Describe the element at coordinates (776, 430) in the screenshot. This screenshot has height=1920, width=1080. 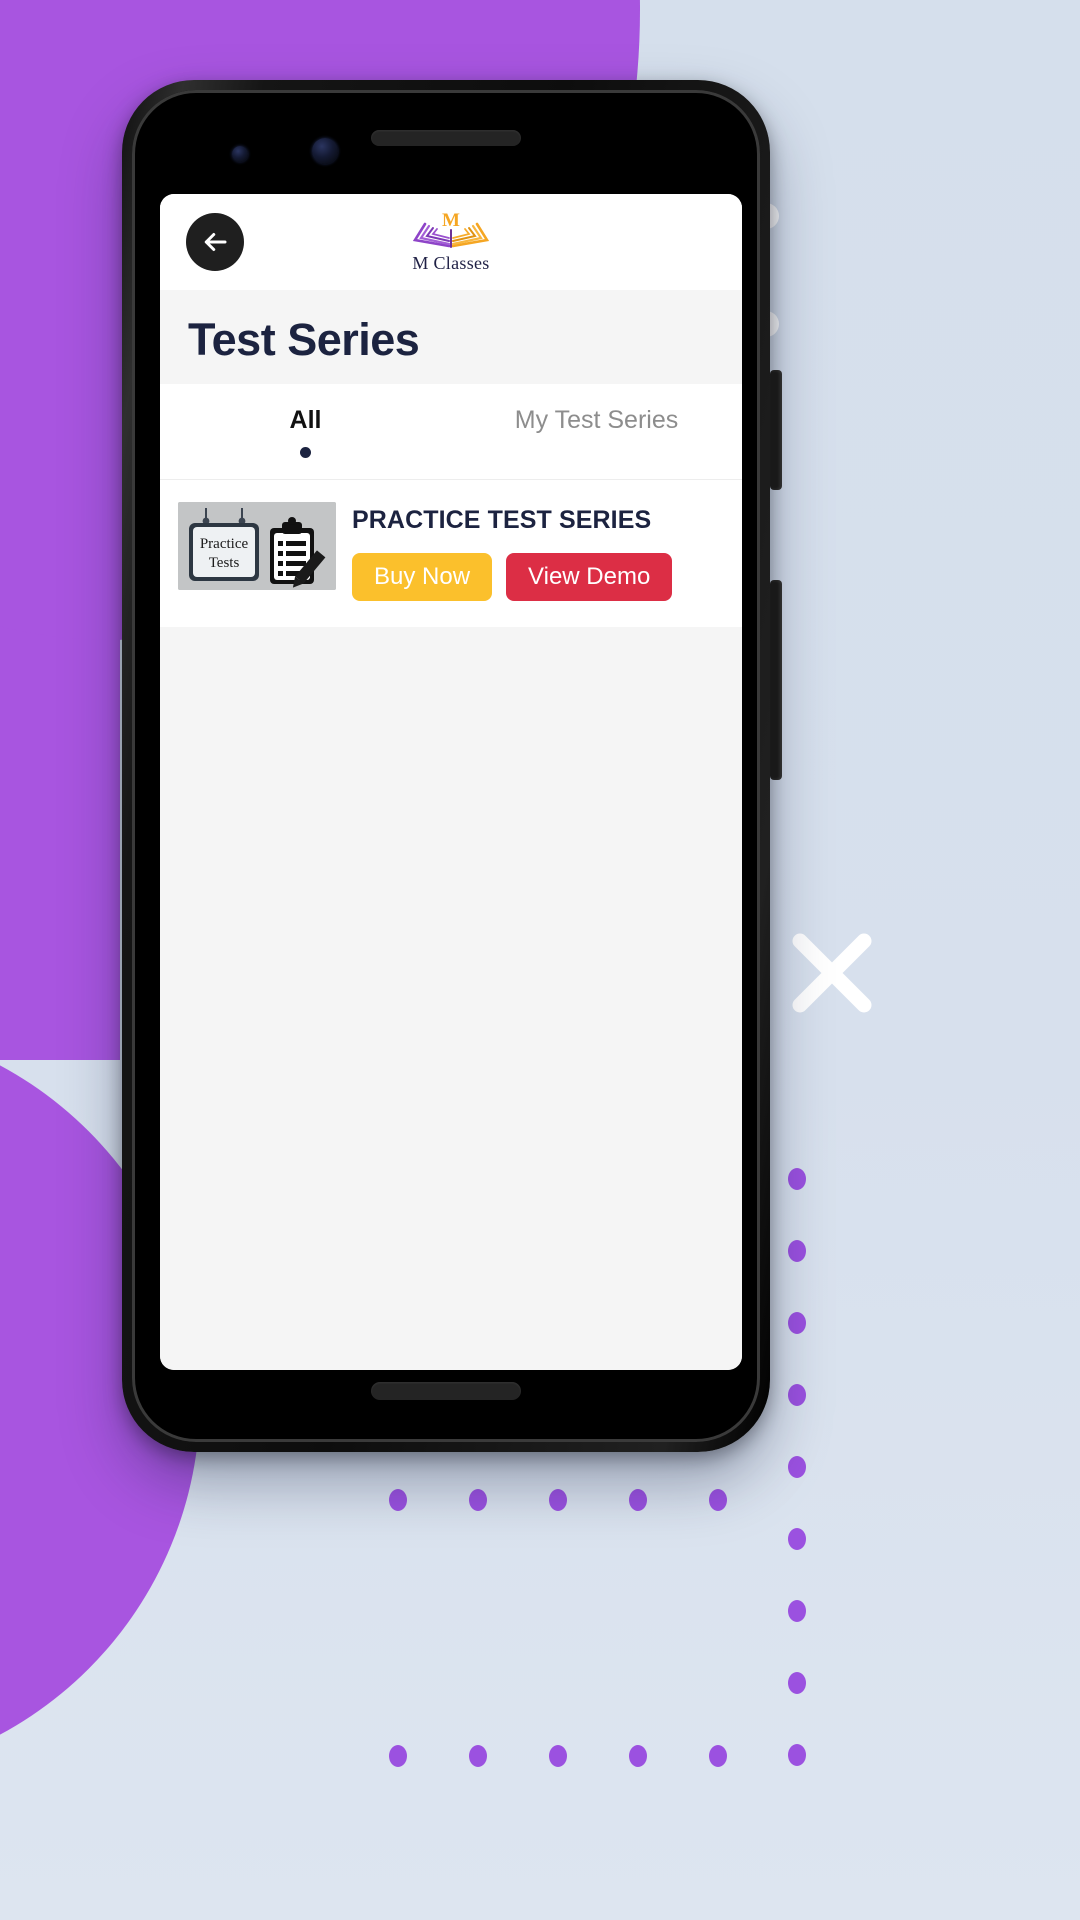
I see `power-button` at that location.